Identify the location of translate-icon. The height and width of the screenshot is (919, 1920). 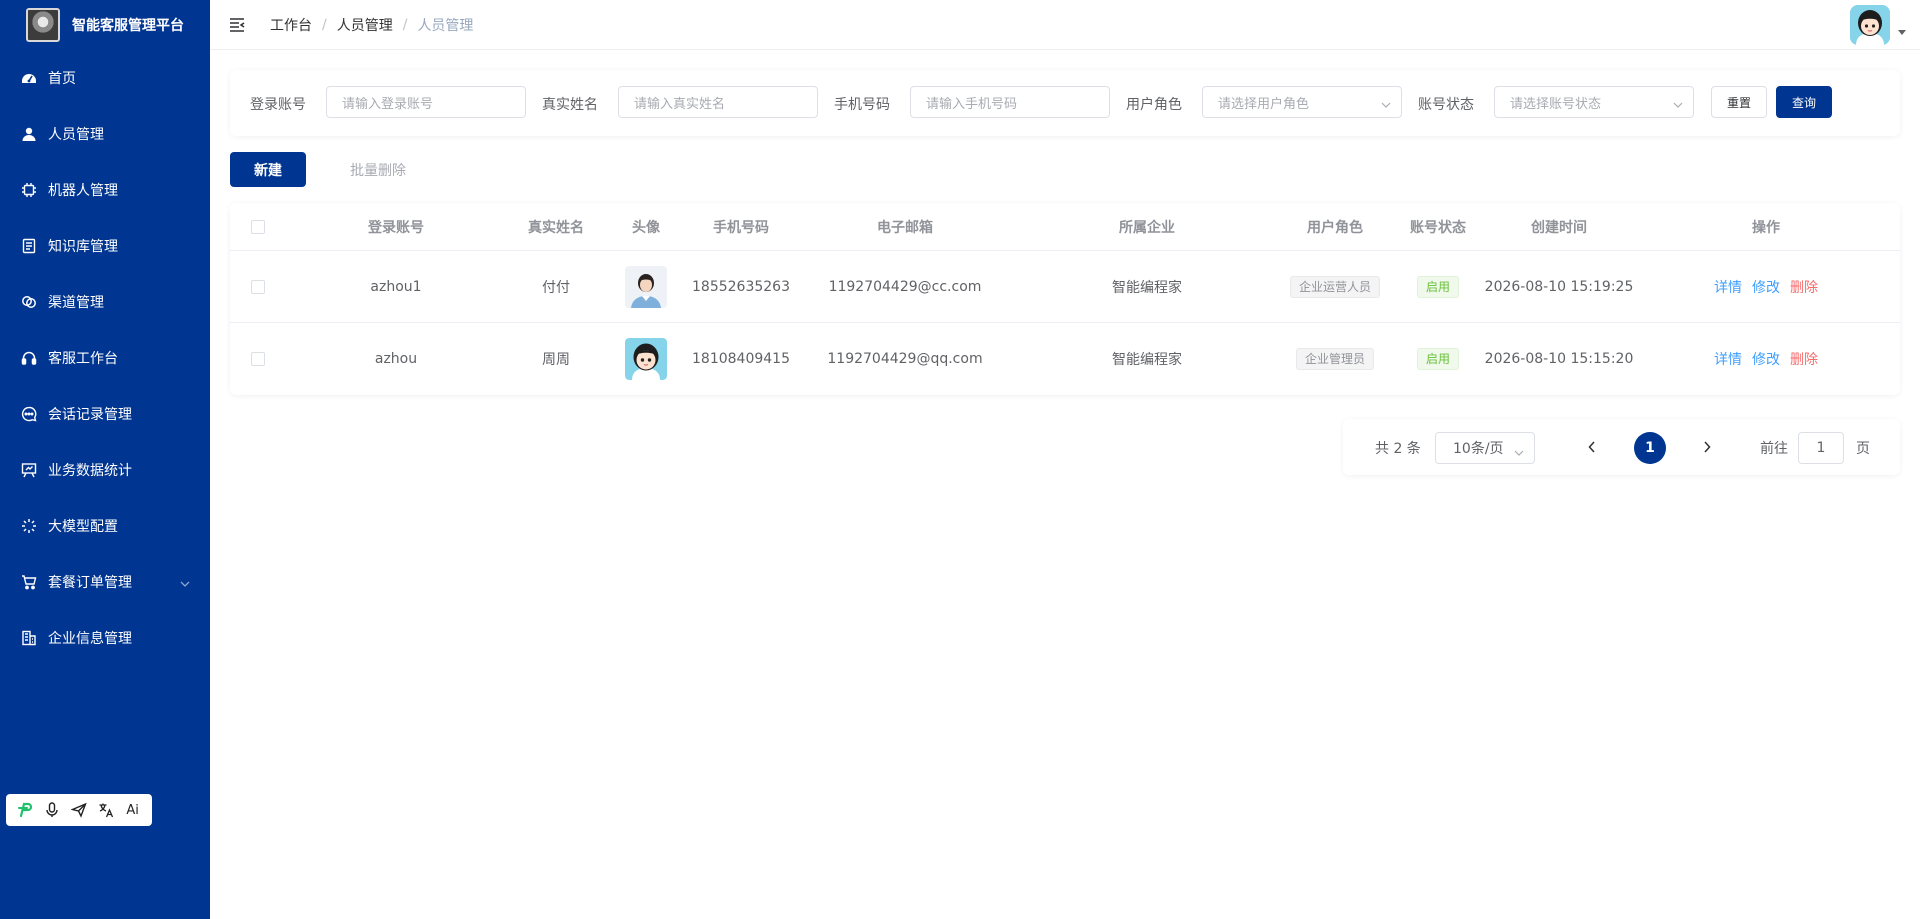
(106, 810).